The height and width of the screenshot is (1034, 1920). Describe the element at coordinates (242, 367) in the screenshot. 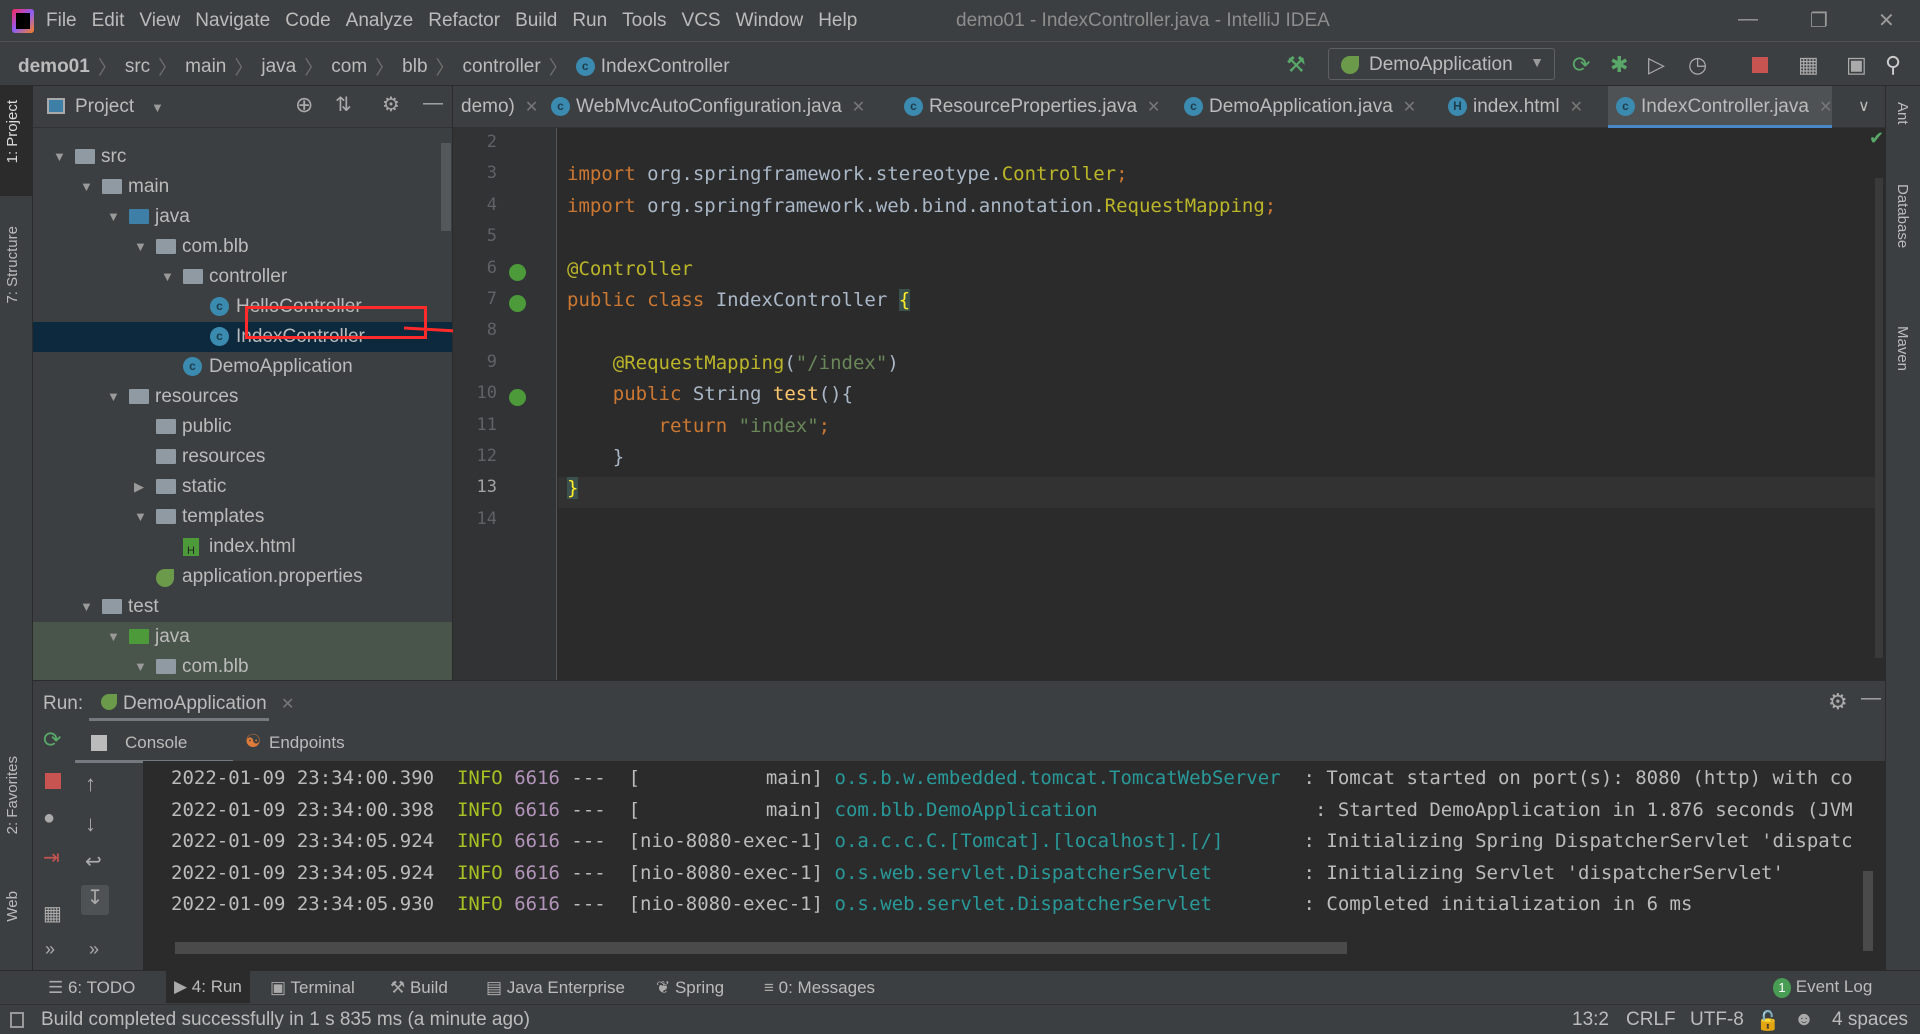

I see `tree-item: c DemoApplication` at that location.